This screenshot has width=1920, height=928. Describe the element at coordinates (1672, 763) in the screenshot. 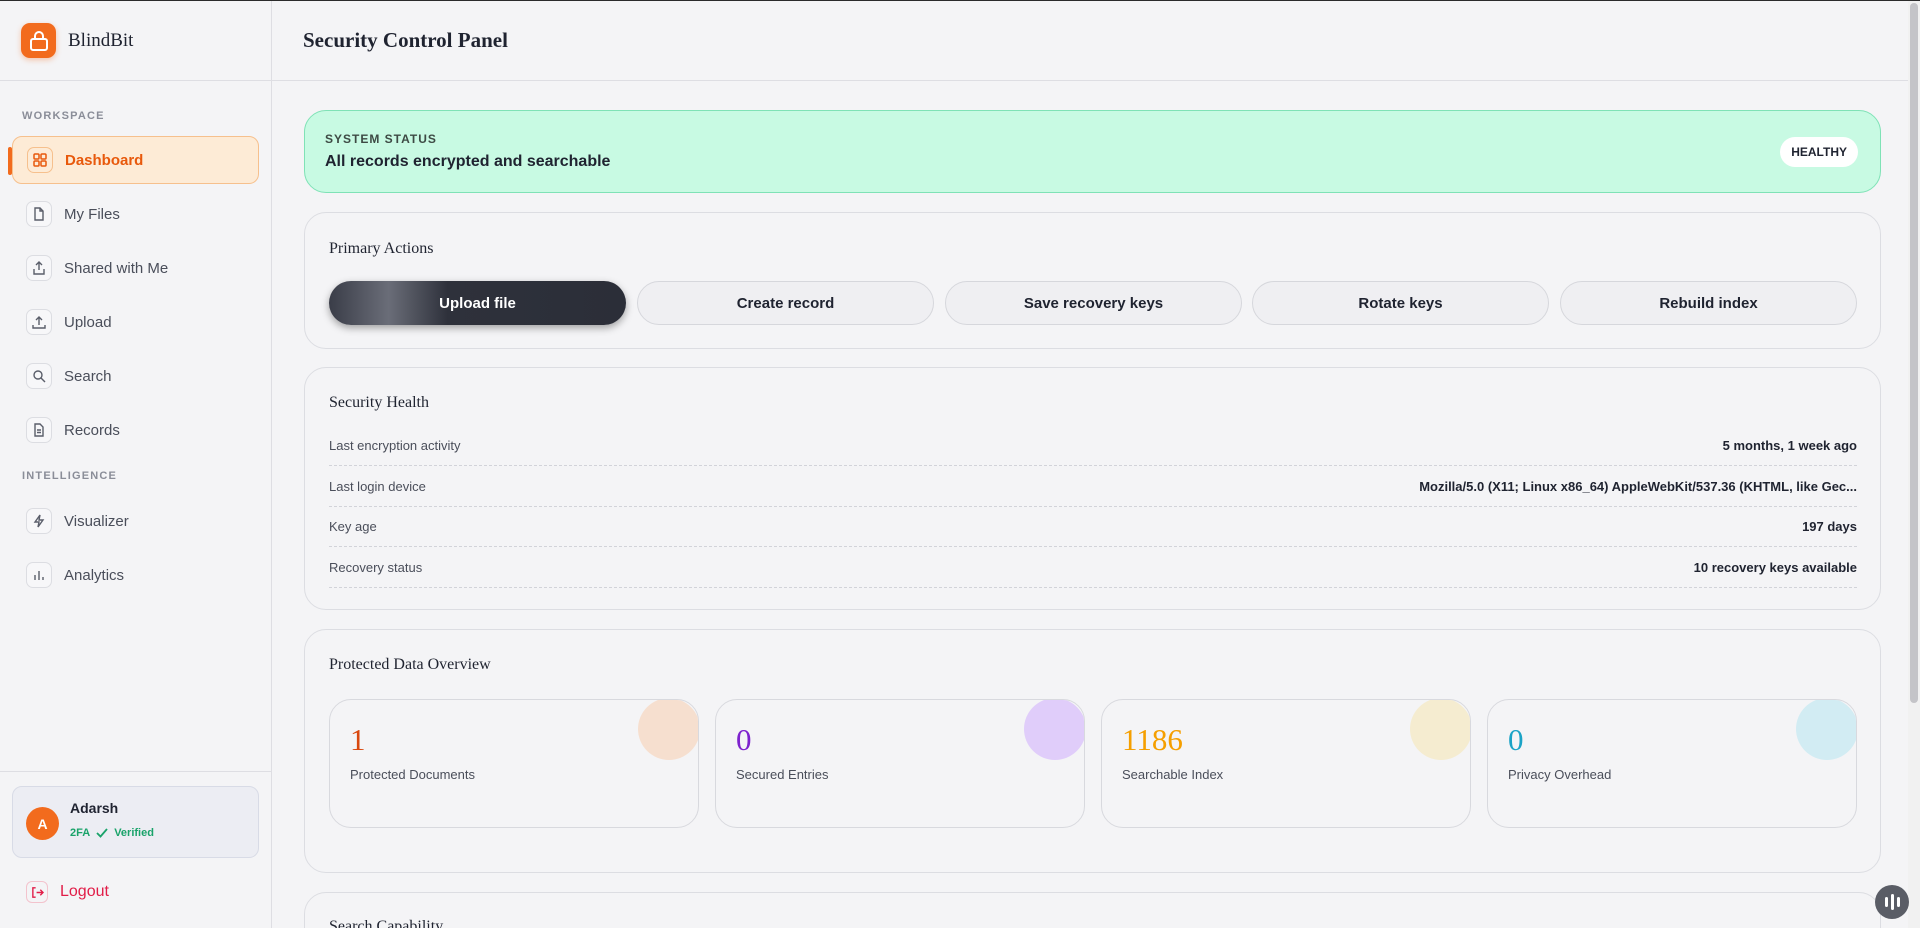

I see `stat-tile-privacy-overhead: 0 Privacy Overhead` at that location.